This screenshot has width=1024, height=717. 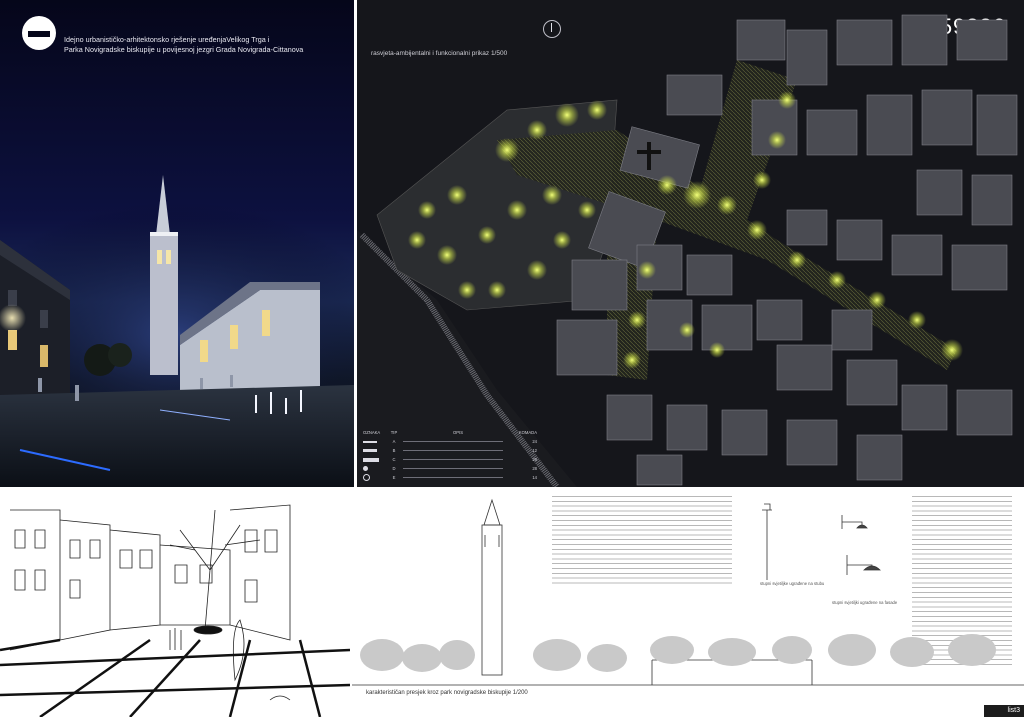 What do you see at coordinates (865, 602) in the screenshot?
I see `lamp-wall-caption: stupni svjetiljki ugrađene na fasade` at bounding box center [865, 602].